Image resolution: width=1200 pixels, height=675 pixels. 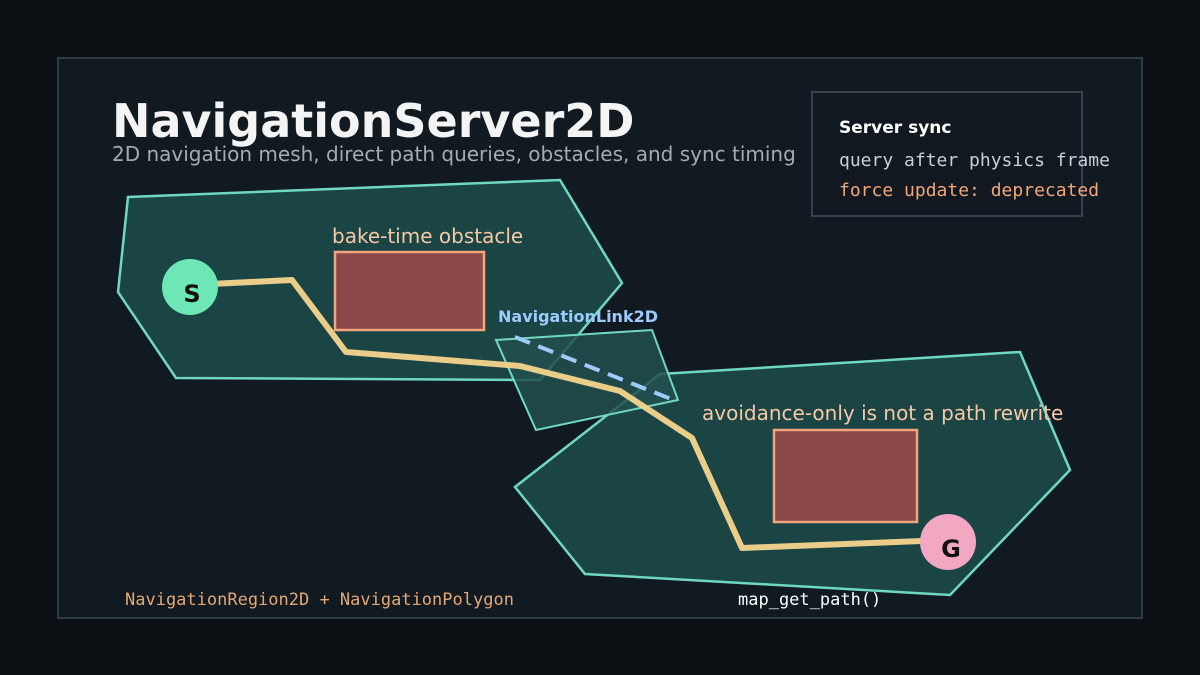 What do you see at coordinates (191, 294) in the screenshot?
I see `start-node-label: S` at bounding box center [191, 294].